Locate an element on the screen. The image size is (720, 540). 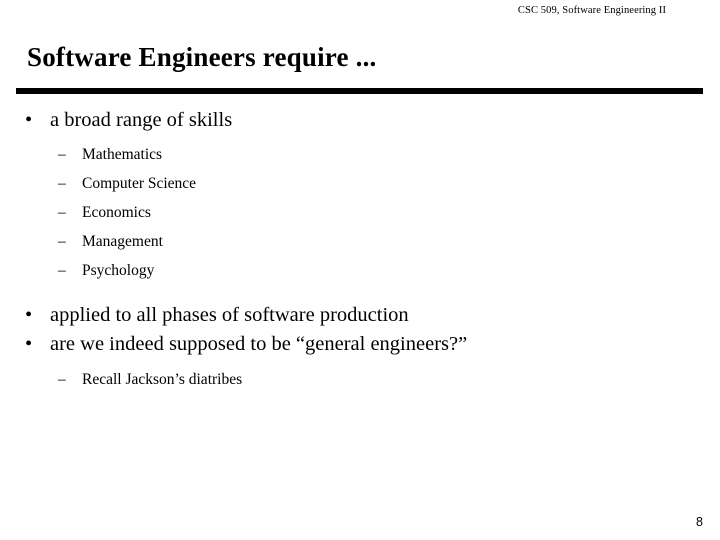
bullet-item-skills: • a broad range of skills is located at coordinates (360, 120).